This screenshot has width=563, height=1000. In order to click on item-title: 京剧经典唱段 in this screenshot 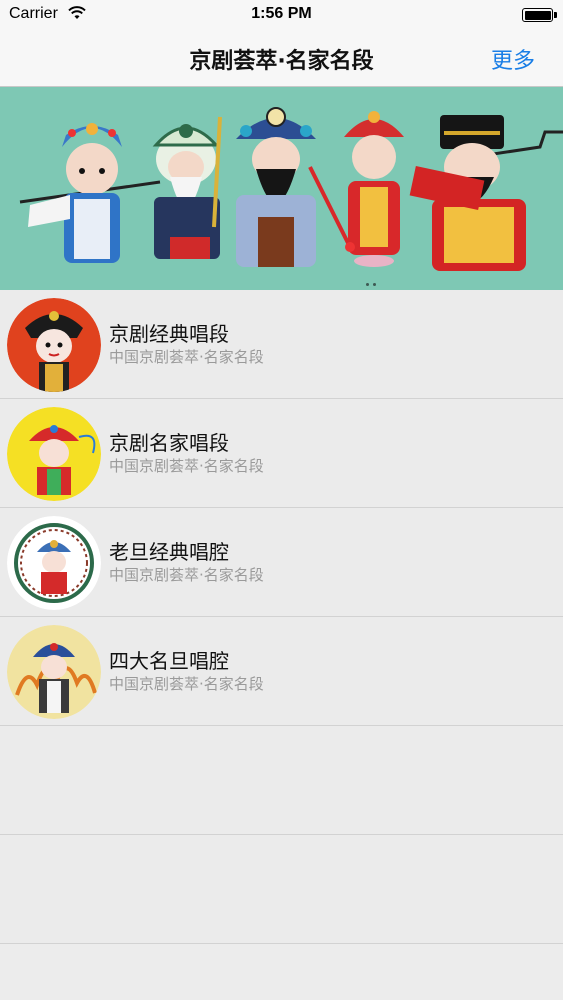, I will do `click(169, 334)`.